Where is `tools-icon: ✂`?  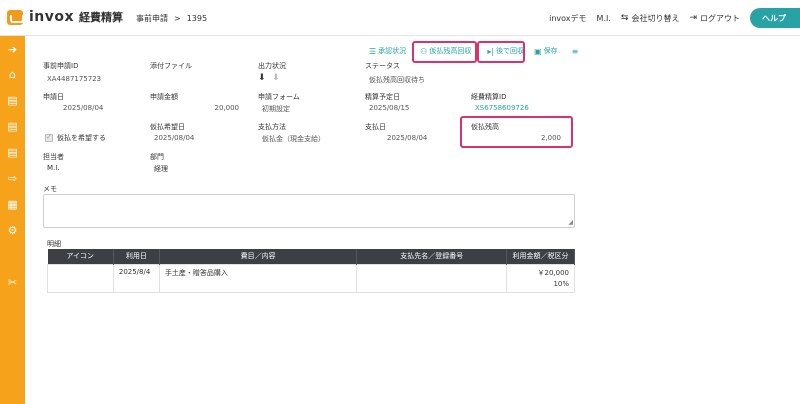
tools-icon: ✂ is located at coordinates (12, 282).